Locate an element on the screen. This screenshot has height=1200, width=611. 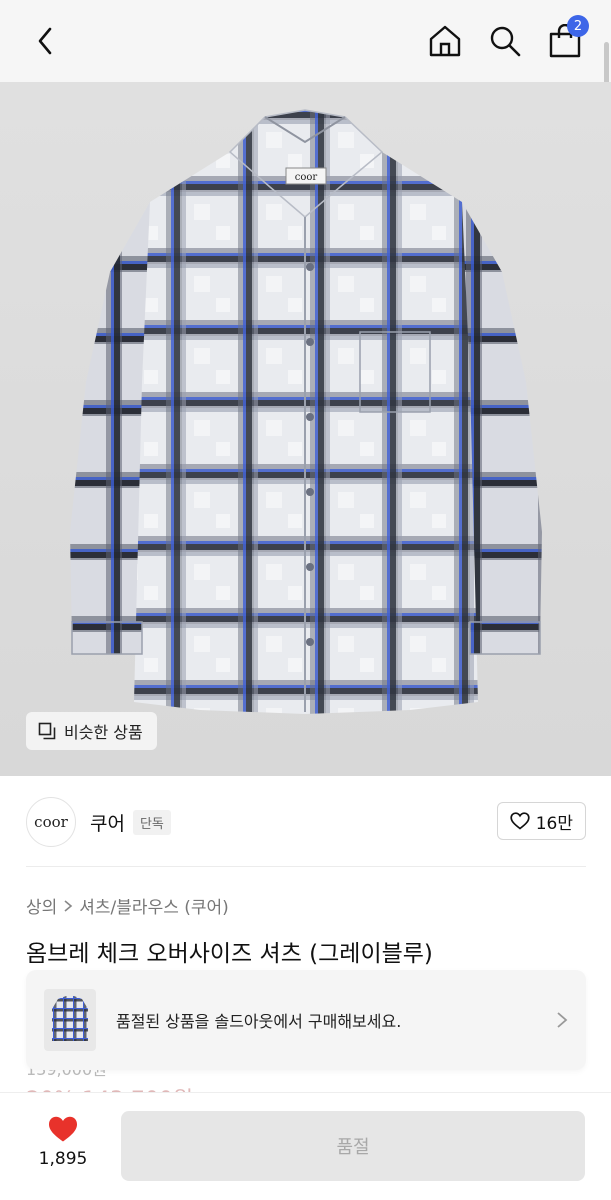
brand-logo: coor is located at coordinates (51, 822).